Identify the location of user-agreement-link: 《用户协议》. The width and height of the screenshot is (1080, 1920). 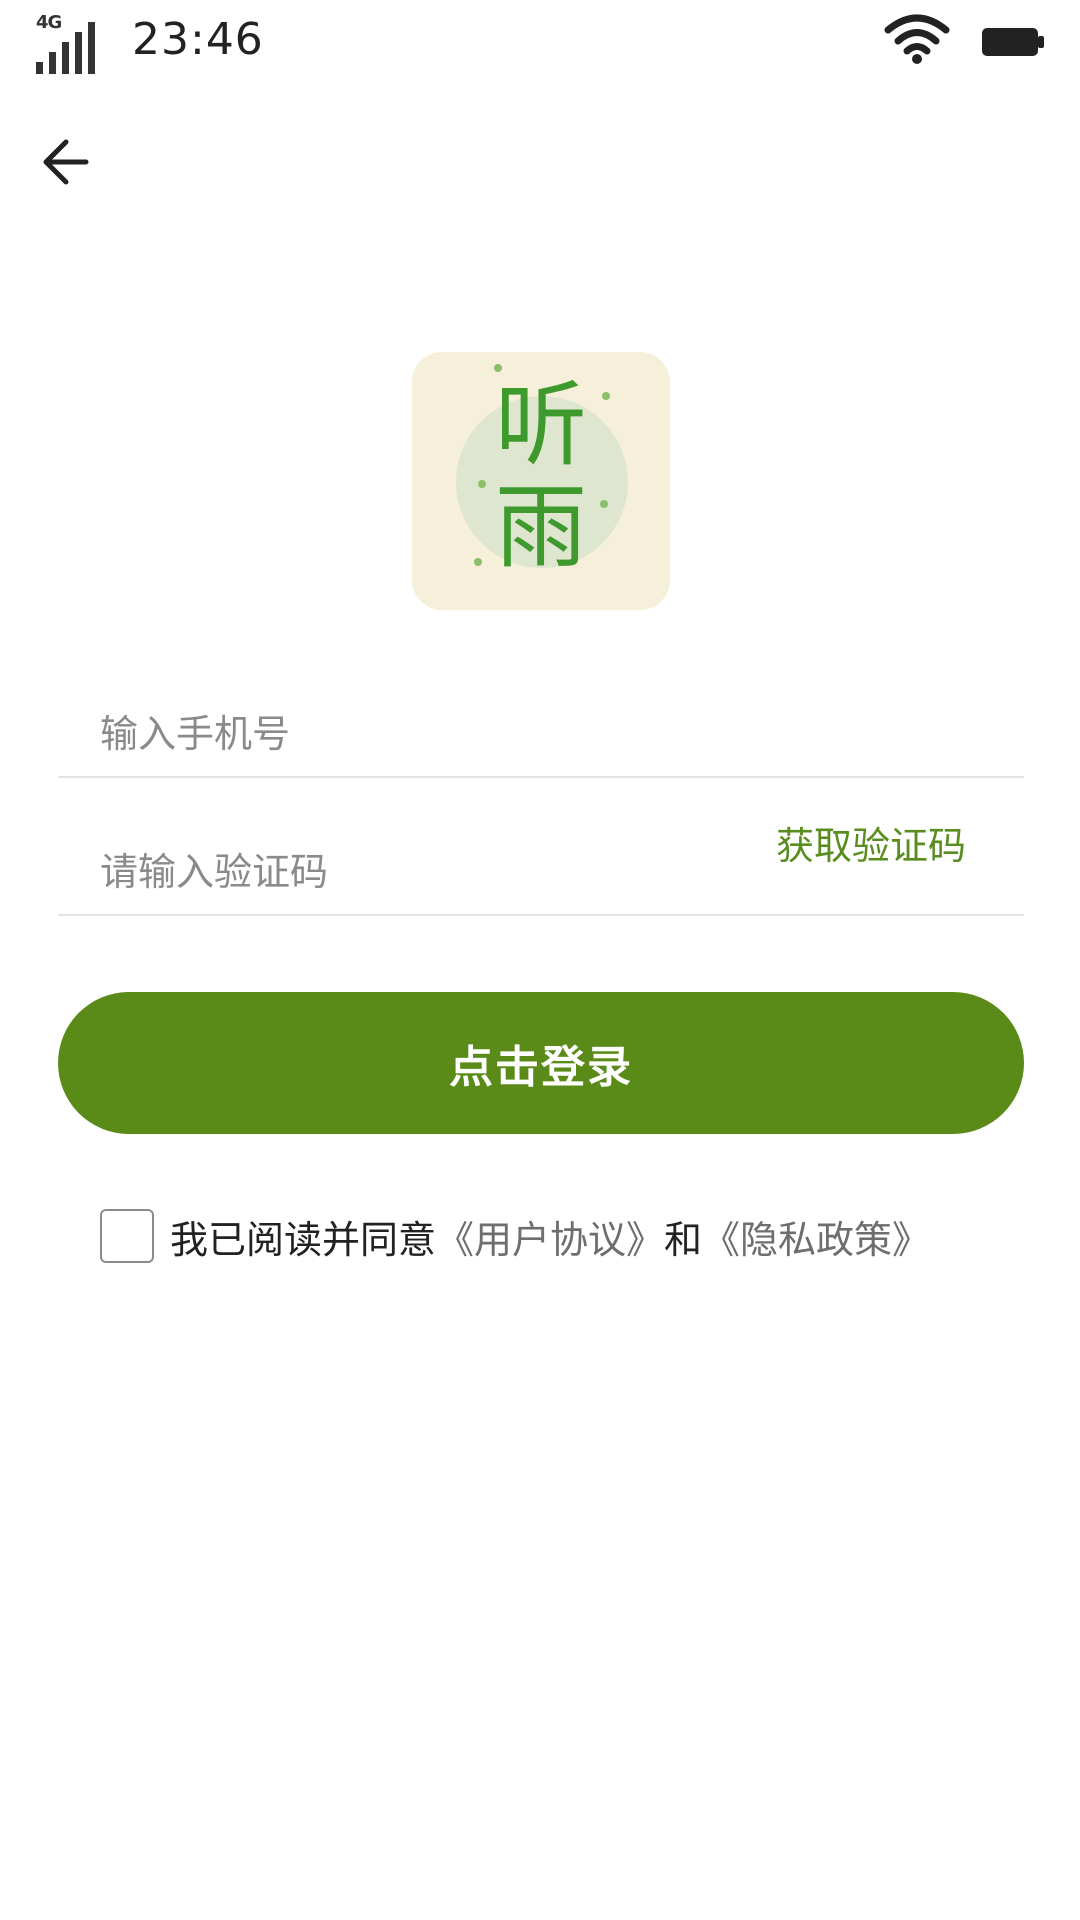
(550, 1236).